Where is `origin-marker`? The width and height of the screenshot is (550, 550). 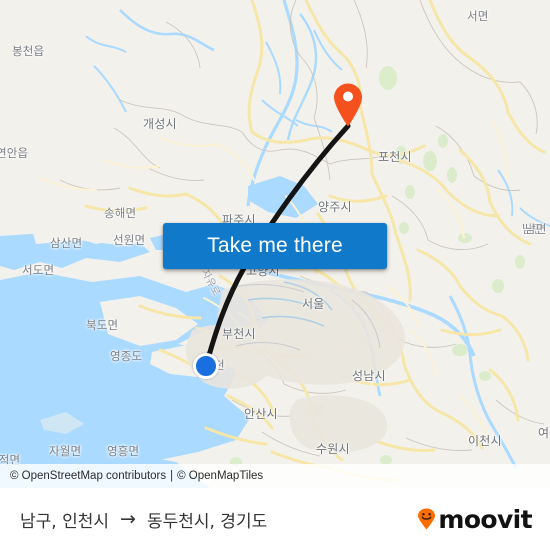
origin-marker is located at coordinates (206, 366).